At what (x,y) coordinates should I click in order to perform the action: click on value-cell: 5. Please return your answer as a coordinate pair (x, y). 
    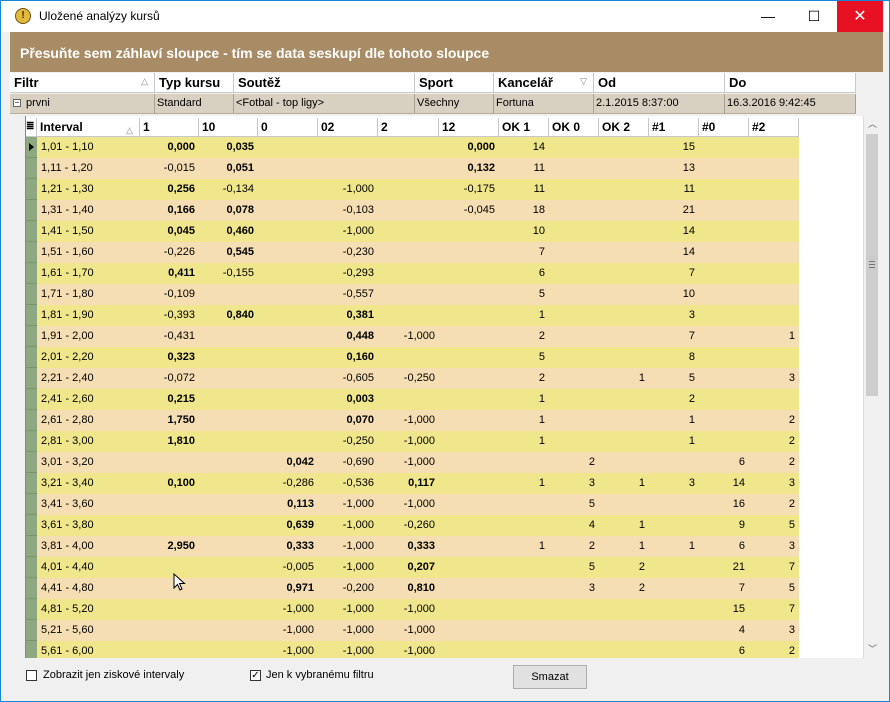
    Looking at the image, I should click on (574, 504).